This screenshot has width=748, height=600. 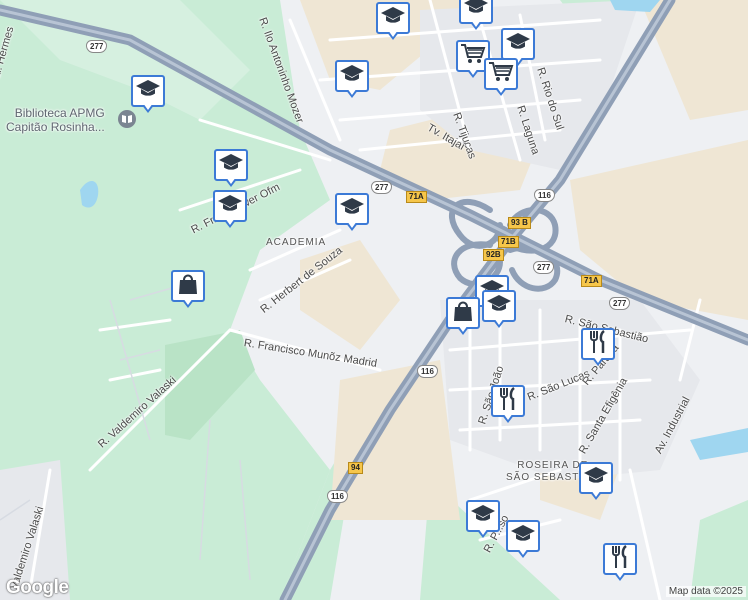 What do you see at coordinates (355, 468) in the screenshot?
I see `exit-label-94: 94` at bounding box center [355, 468].